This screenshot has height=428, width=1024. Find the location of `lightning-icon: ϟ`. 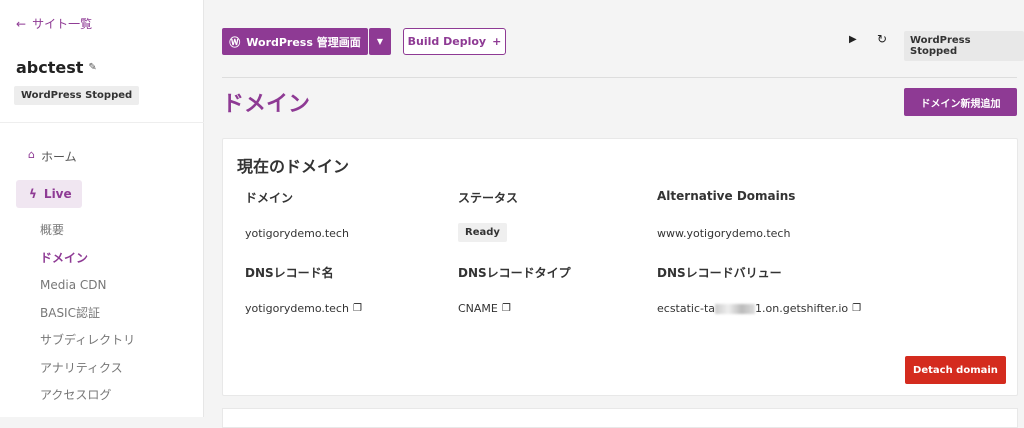

lightning-icon: ϟ is located at coordinates (33, 194).